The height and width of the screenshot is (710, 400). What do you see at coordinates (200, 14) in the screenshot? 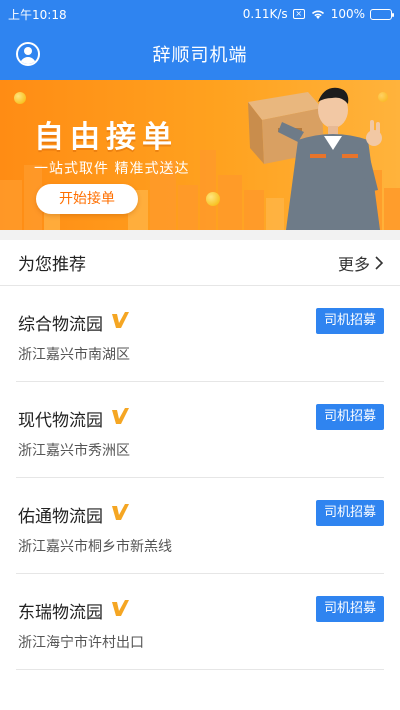
I see `status-bar: 上午10:18 0.11K/s × 100%` at bounding box center [200, 14].